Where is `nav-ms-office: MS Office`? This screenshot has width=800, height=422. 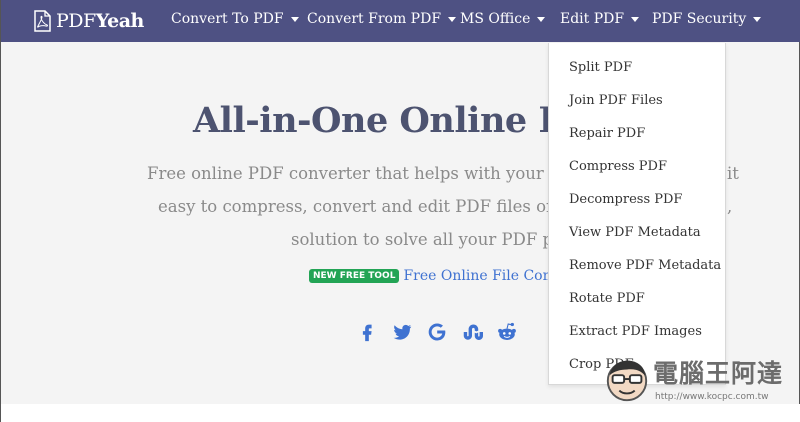
nav-ms-office: MS Office is located at coordinates (503, 19).